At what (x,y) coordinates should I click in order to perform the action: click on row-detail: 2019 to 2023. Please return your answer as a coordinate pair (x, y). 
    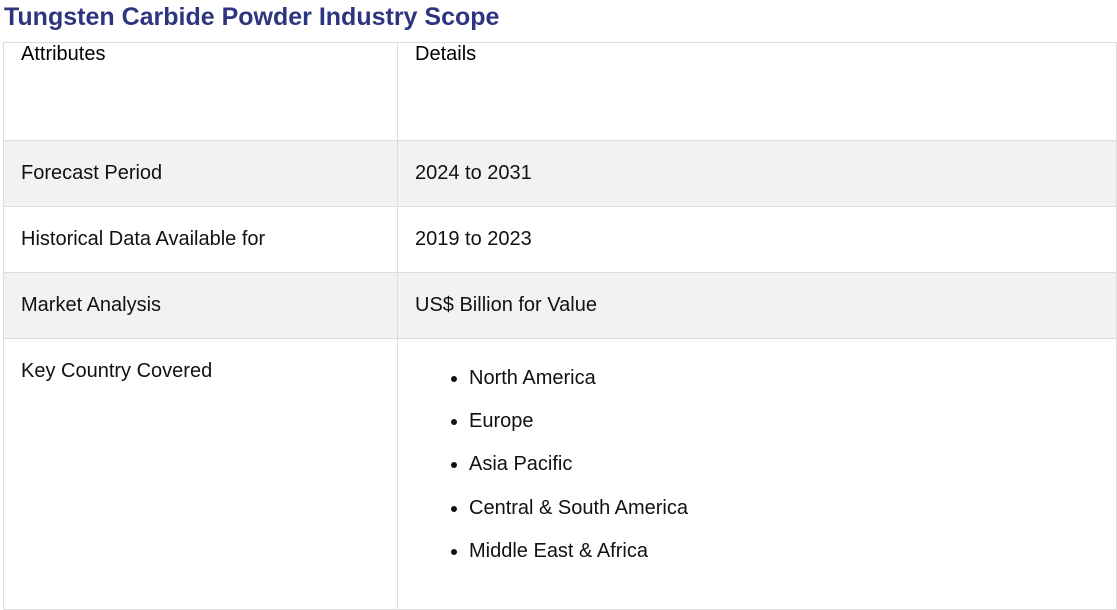
    Looking at the image, I should click on (757, 239).